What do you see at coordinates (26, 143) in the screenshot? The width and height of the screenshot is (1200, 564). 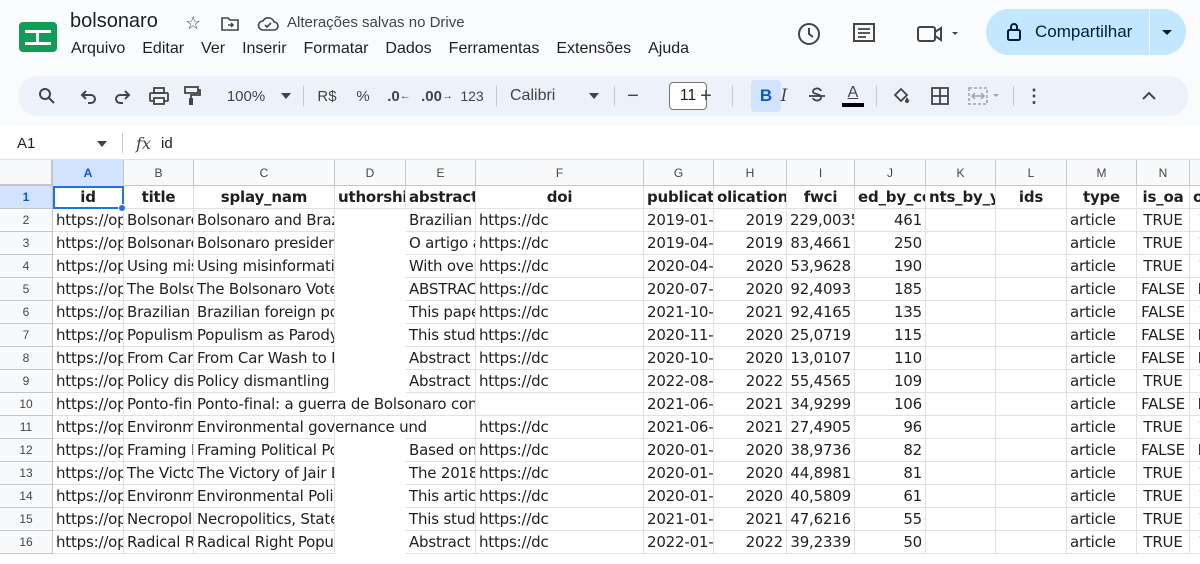 I see `name-box: A1` at bounding box center [26, 143].